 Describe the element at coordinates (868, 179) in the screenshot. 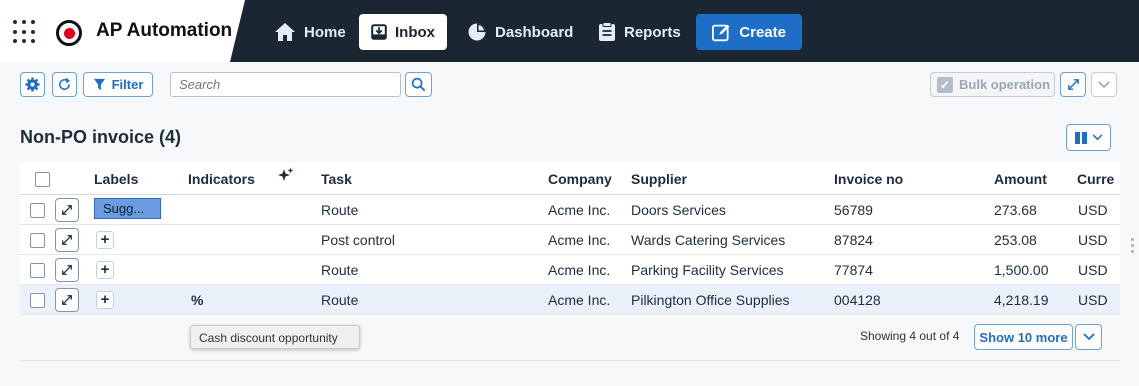

I see `column-header-invoice-no: Invoice no` at that location.